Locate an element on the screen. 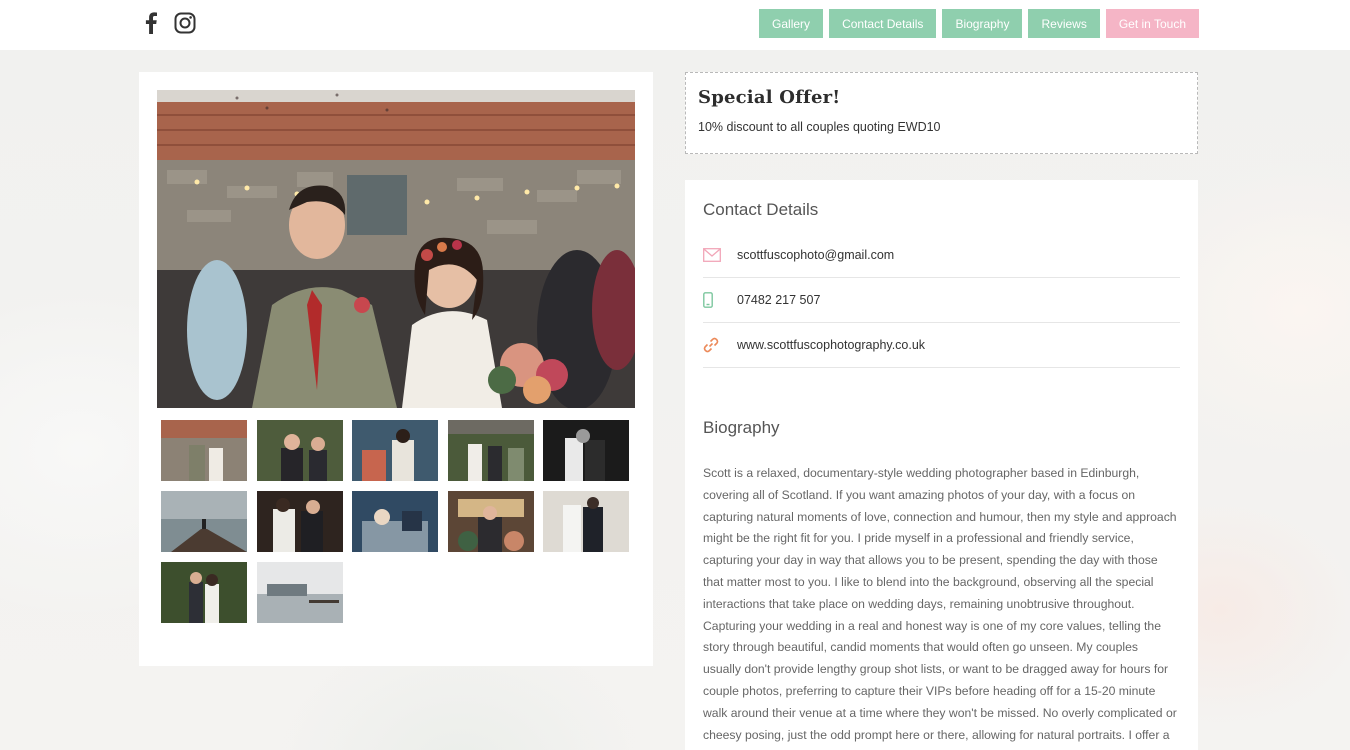  email-address: scottfuscophoto@gmail.com is located at coordinates (815, 255).